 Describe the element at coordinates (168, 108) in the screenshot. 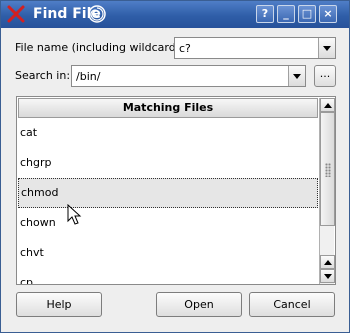

I see `matching-files-header: Matching Files` at that location.